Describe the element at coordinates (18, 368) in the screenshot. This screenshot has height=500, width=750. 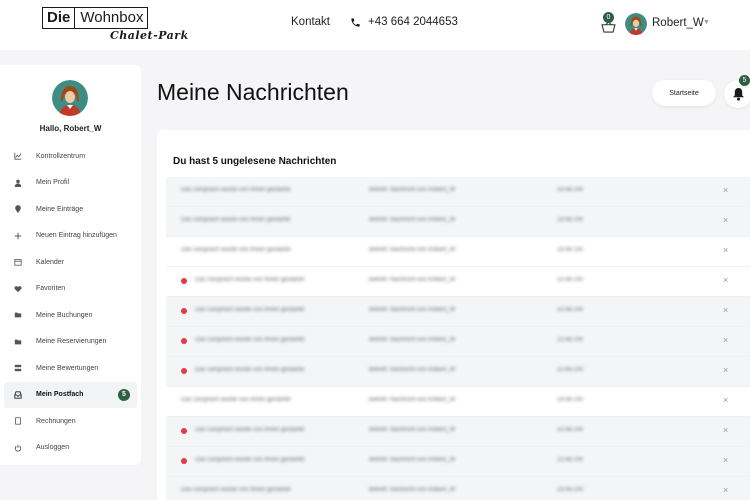
I see `reviews-icon` at that location.